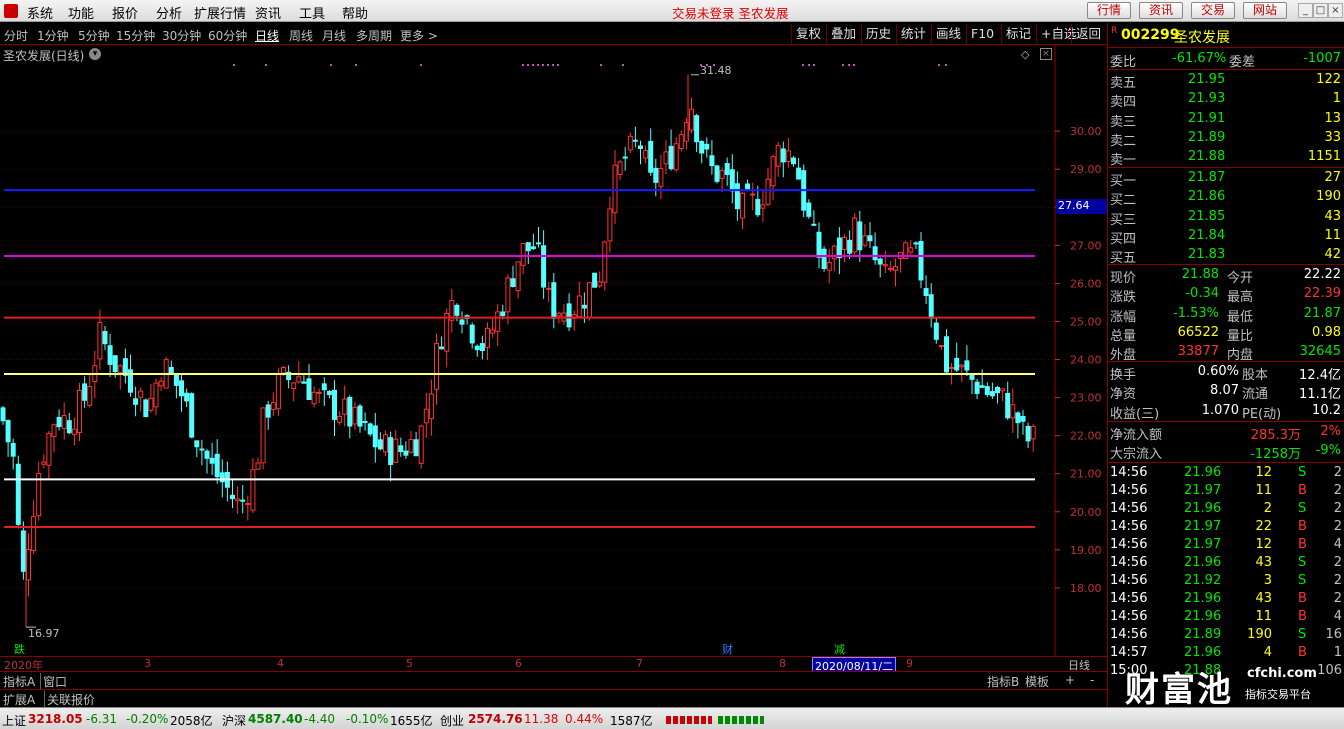  I want to click on minimize-icon: _, so click(1305, 10).